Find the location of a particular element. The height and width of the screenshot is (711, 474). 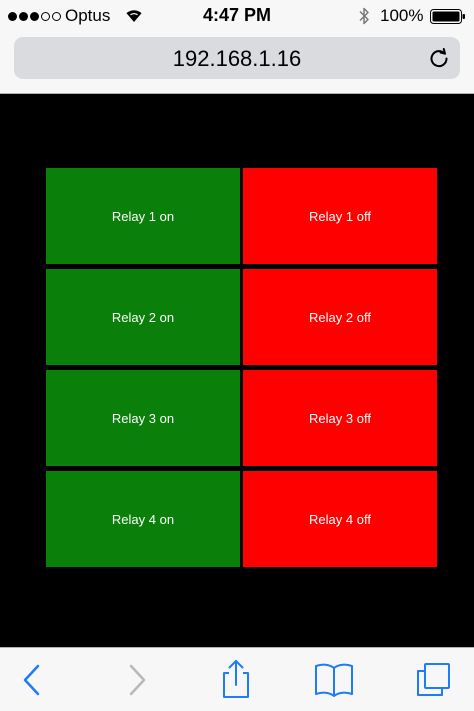

browser-toolbar is located at coordinates (237, 679).